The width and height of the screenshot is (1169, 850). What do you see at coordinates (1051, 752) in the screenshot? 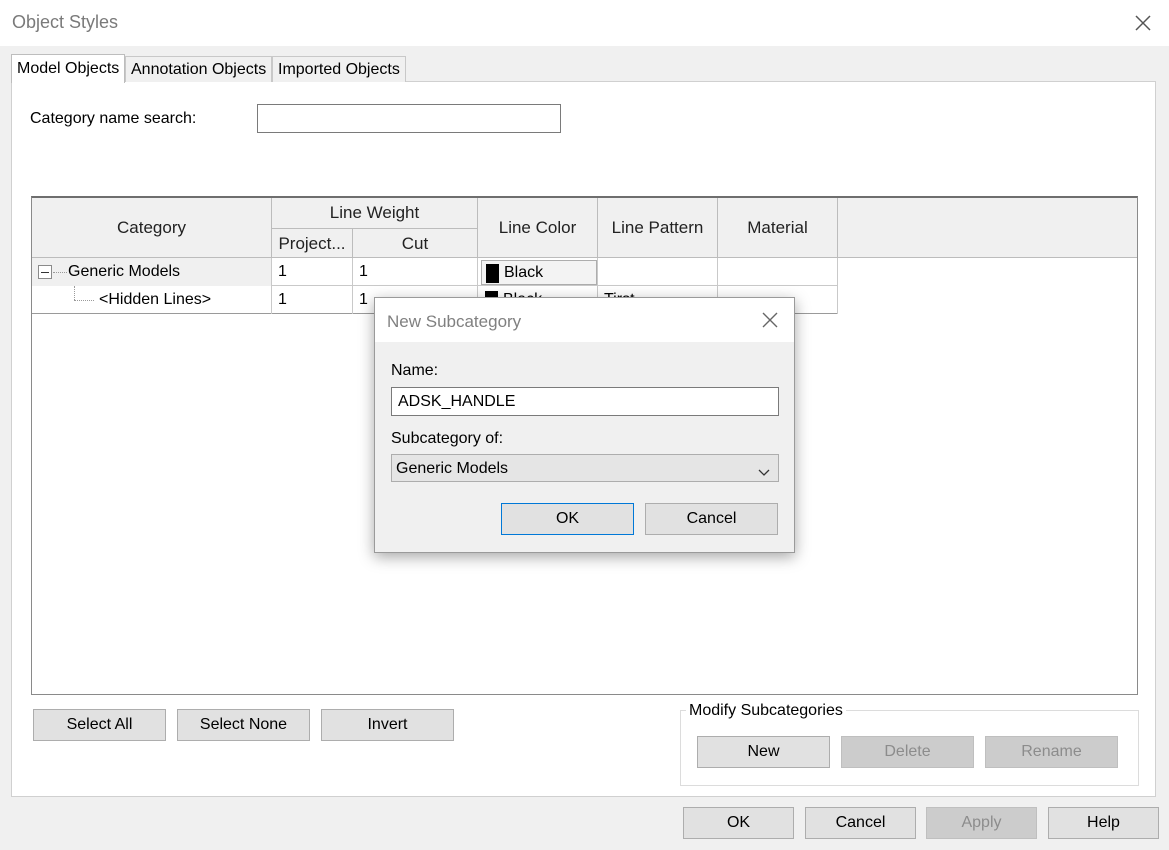
I see `rename-subcategory-button: Rename` at bounding box center [1051, 752].